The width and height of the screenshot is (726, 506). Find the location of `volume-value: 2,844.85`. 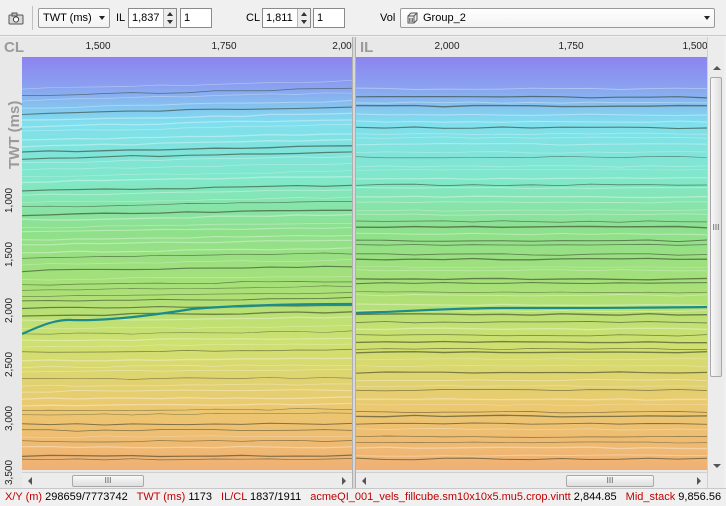

volume-value: 2,844.85 is located at coordinates (595, 497).